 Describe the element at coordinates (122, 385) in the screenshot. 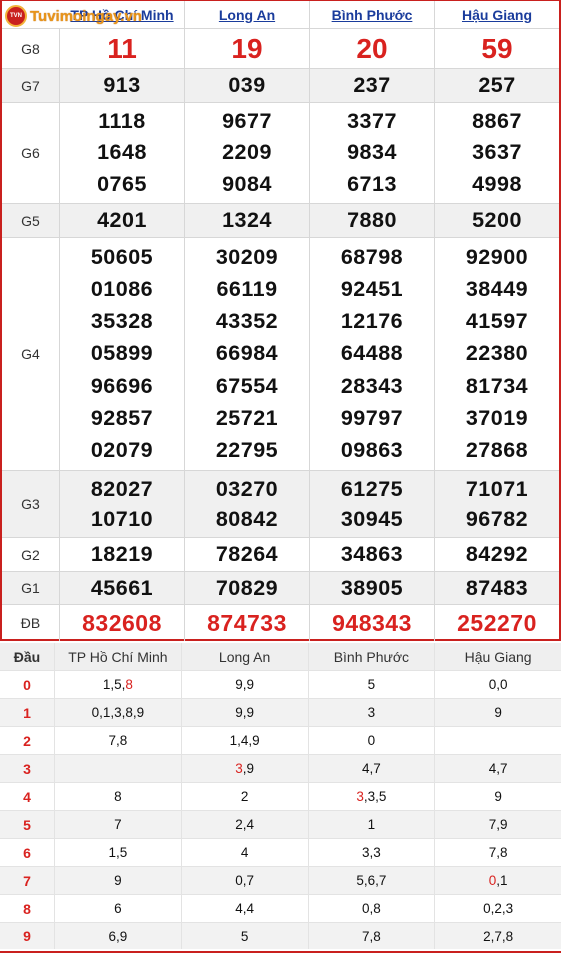

I see `prize-number: 96696` at that location.